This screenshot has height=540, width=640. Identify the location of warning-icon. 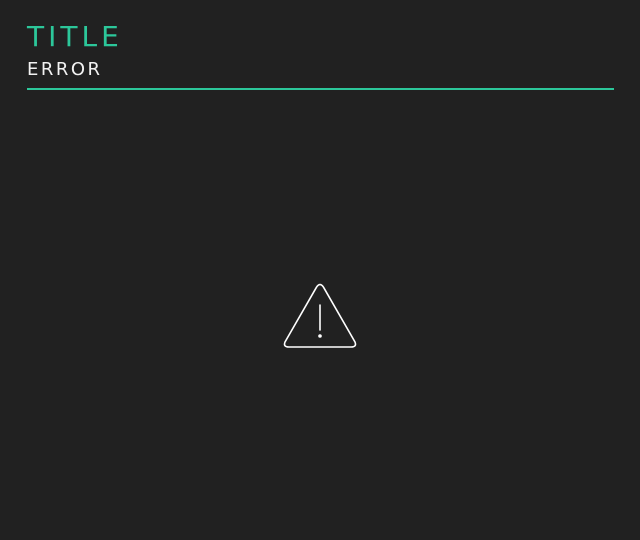
(320, 315).